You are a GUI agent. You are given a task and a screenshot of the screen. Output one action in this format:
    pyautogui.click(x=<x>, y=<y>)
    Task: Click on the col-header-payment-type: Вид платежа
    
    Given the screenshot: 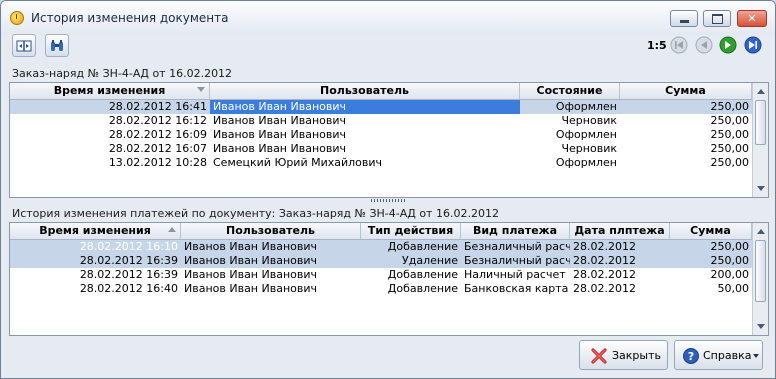 What is the action you would take?
    pyautogui.click(x=515, y=231)
    